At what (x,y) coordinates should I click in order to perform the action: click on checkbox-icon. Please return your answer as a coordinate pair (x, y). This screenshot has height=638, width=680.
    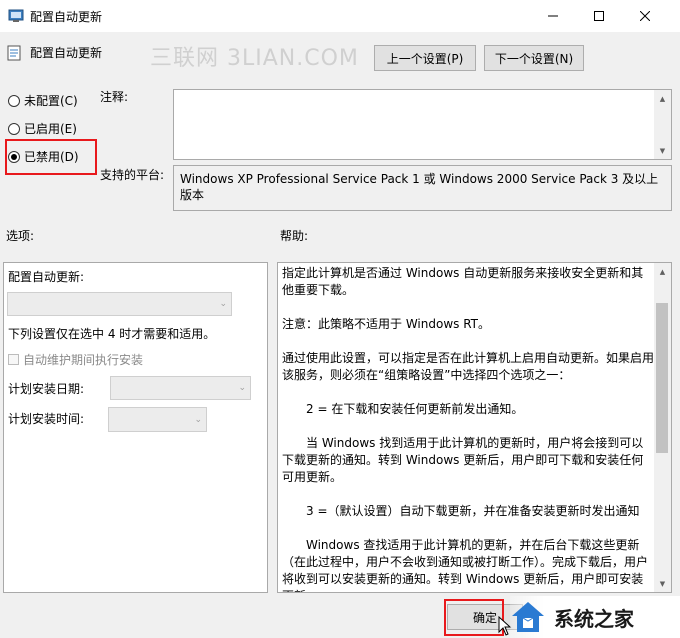
    Looking at the image, I should click on (13, 359).